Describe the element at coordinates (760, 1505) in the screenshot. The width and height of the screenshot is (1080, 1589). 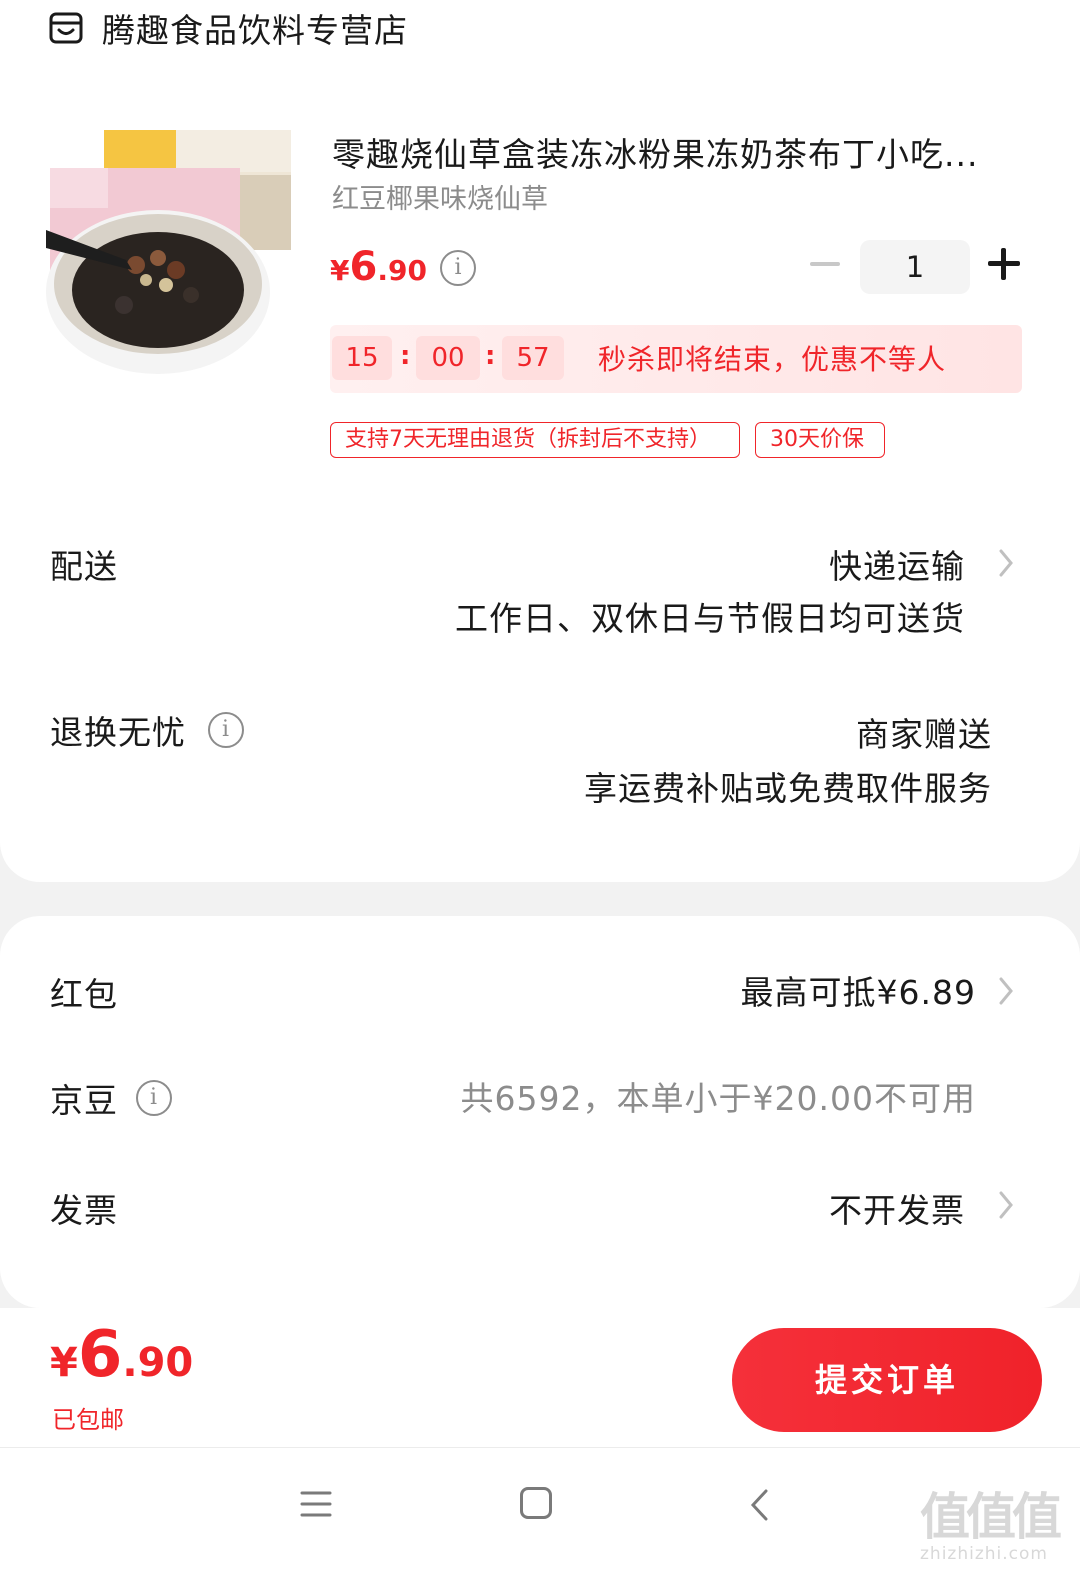
I see `back-icon` at that location.